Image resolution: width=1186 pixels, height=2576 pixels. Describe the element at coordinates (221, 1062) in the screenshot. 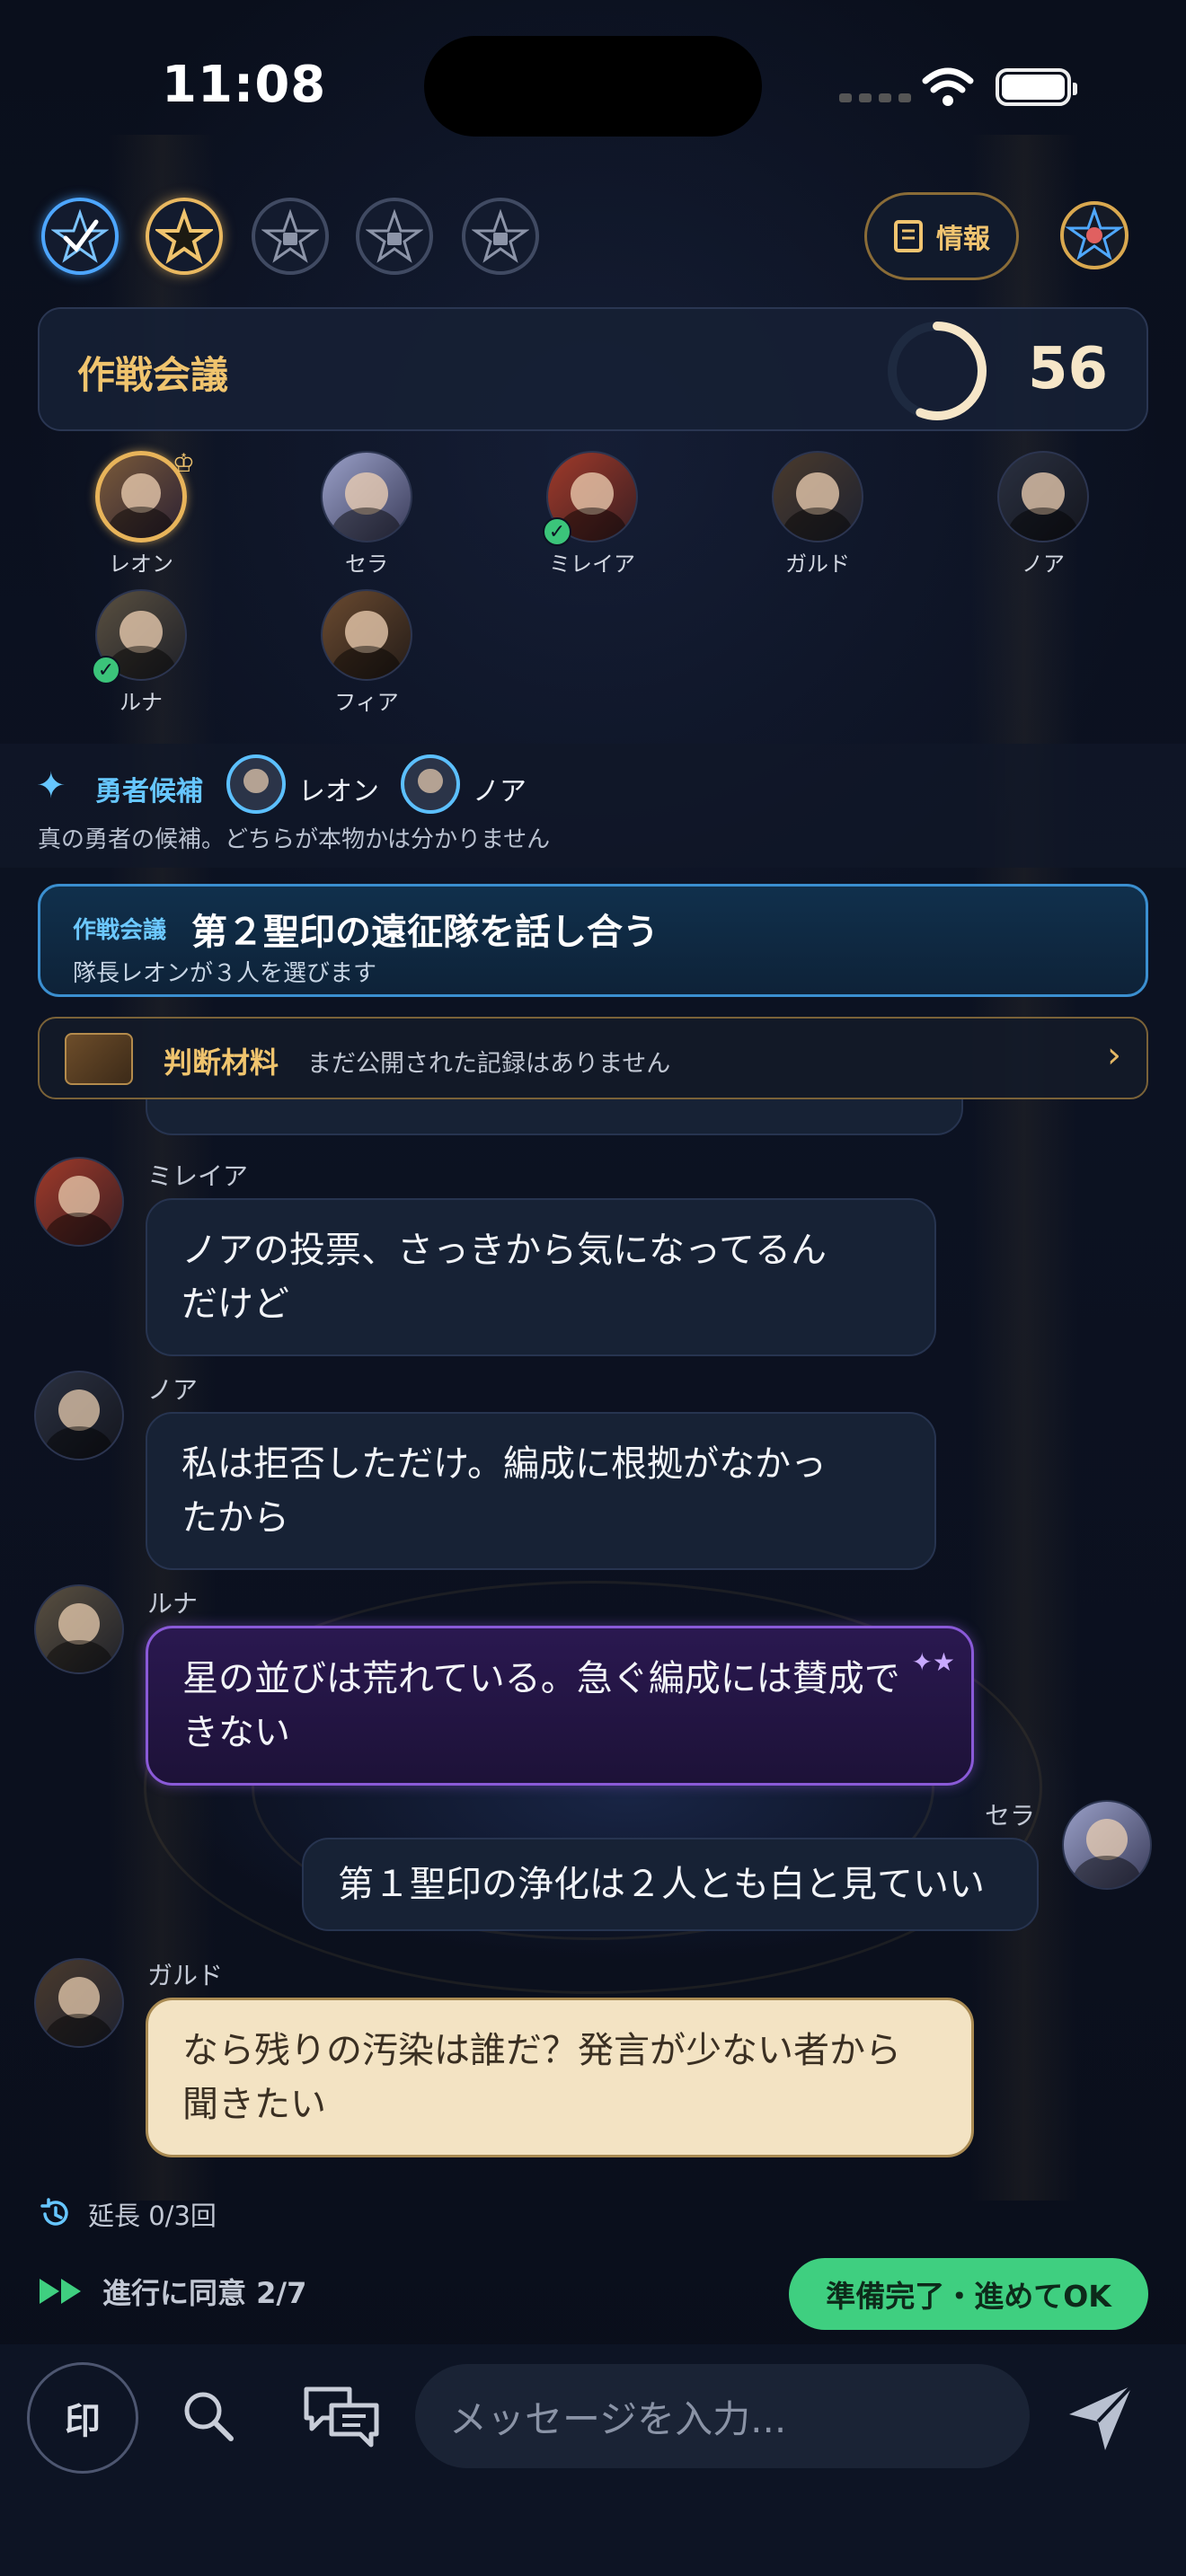

I see `evidence-label: 判断材料` at that location.